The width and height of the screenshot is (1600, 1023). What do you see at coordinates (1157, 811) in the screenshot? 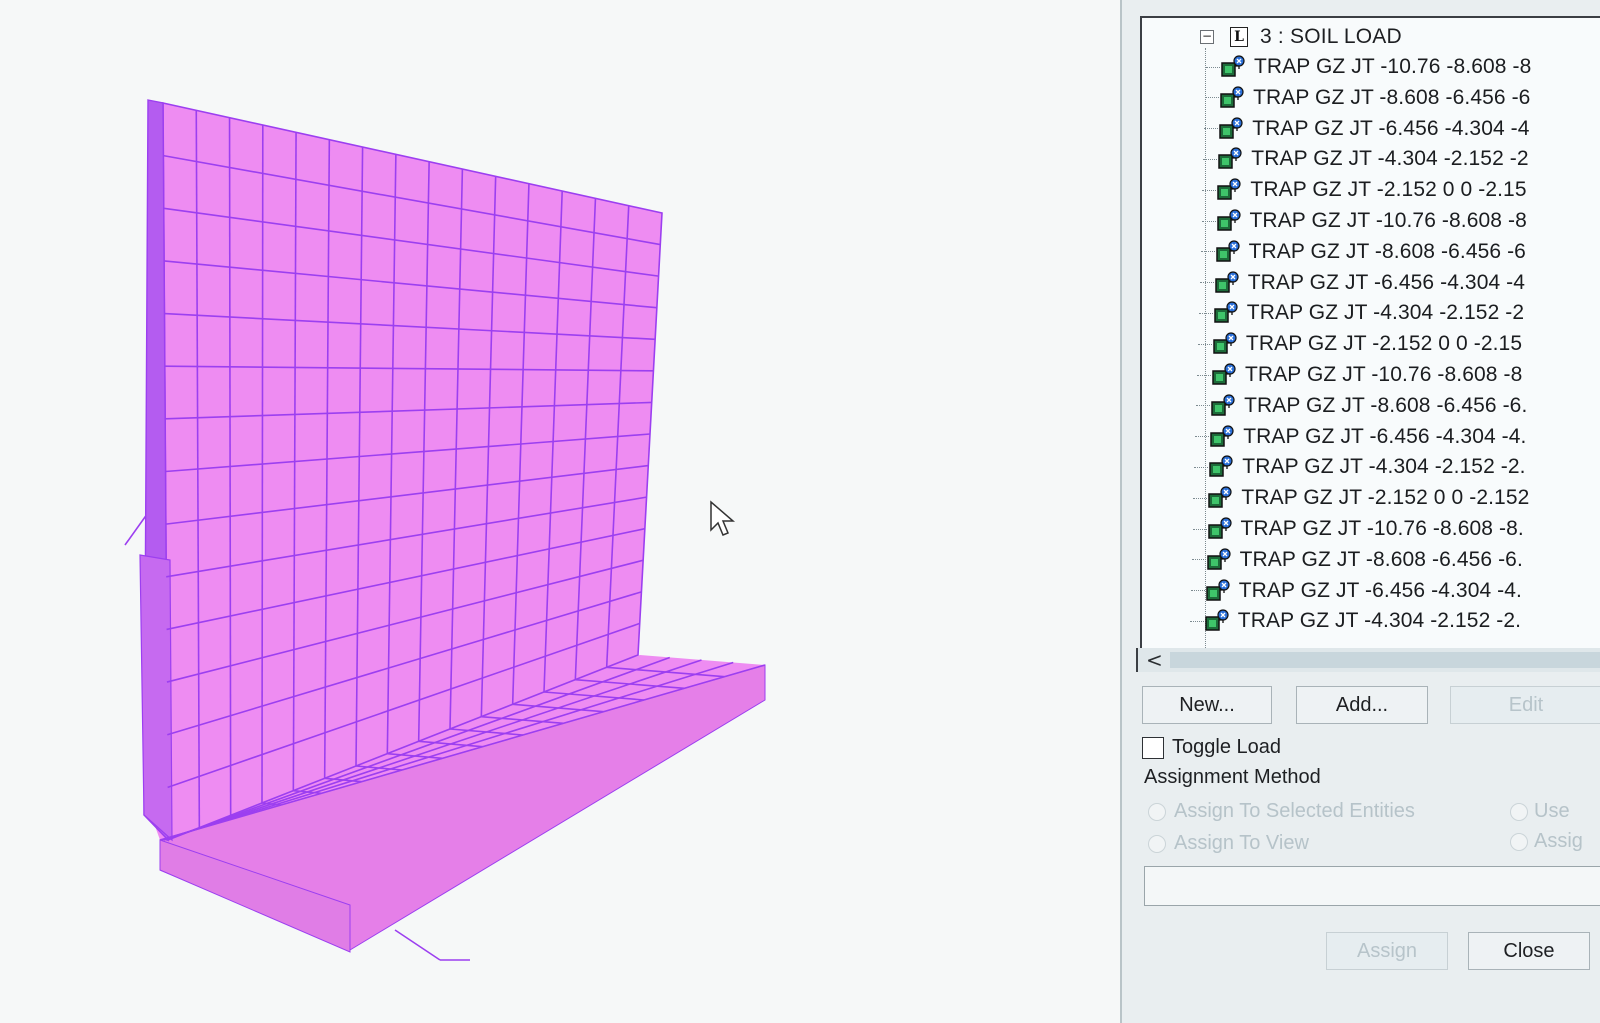
I see `assign-selected-radio` at bounding box center [1157, 811].